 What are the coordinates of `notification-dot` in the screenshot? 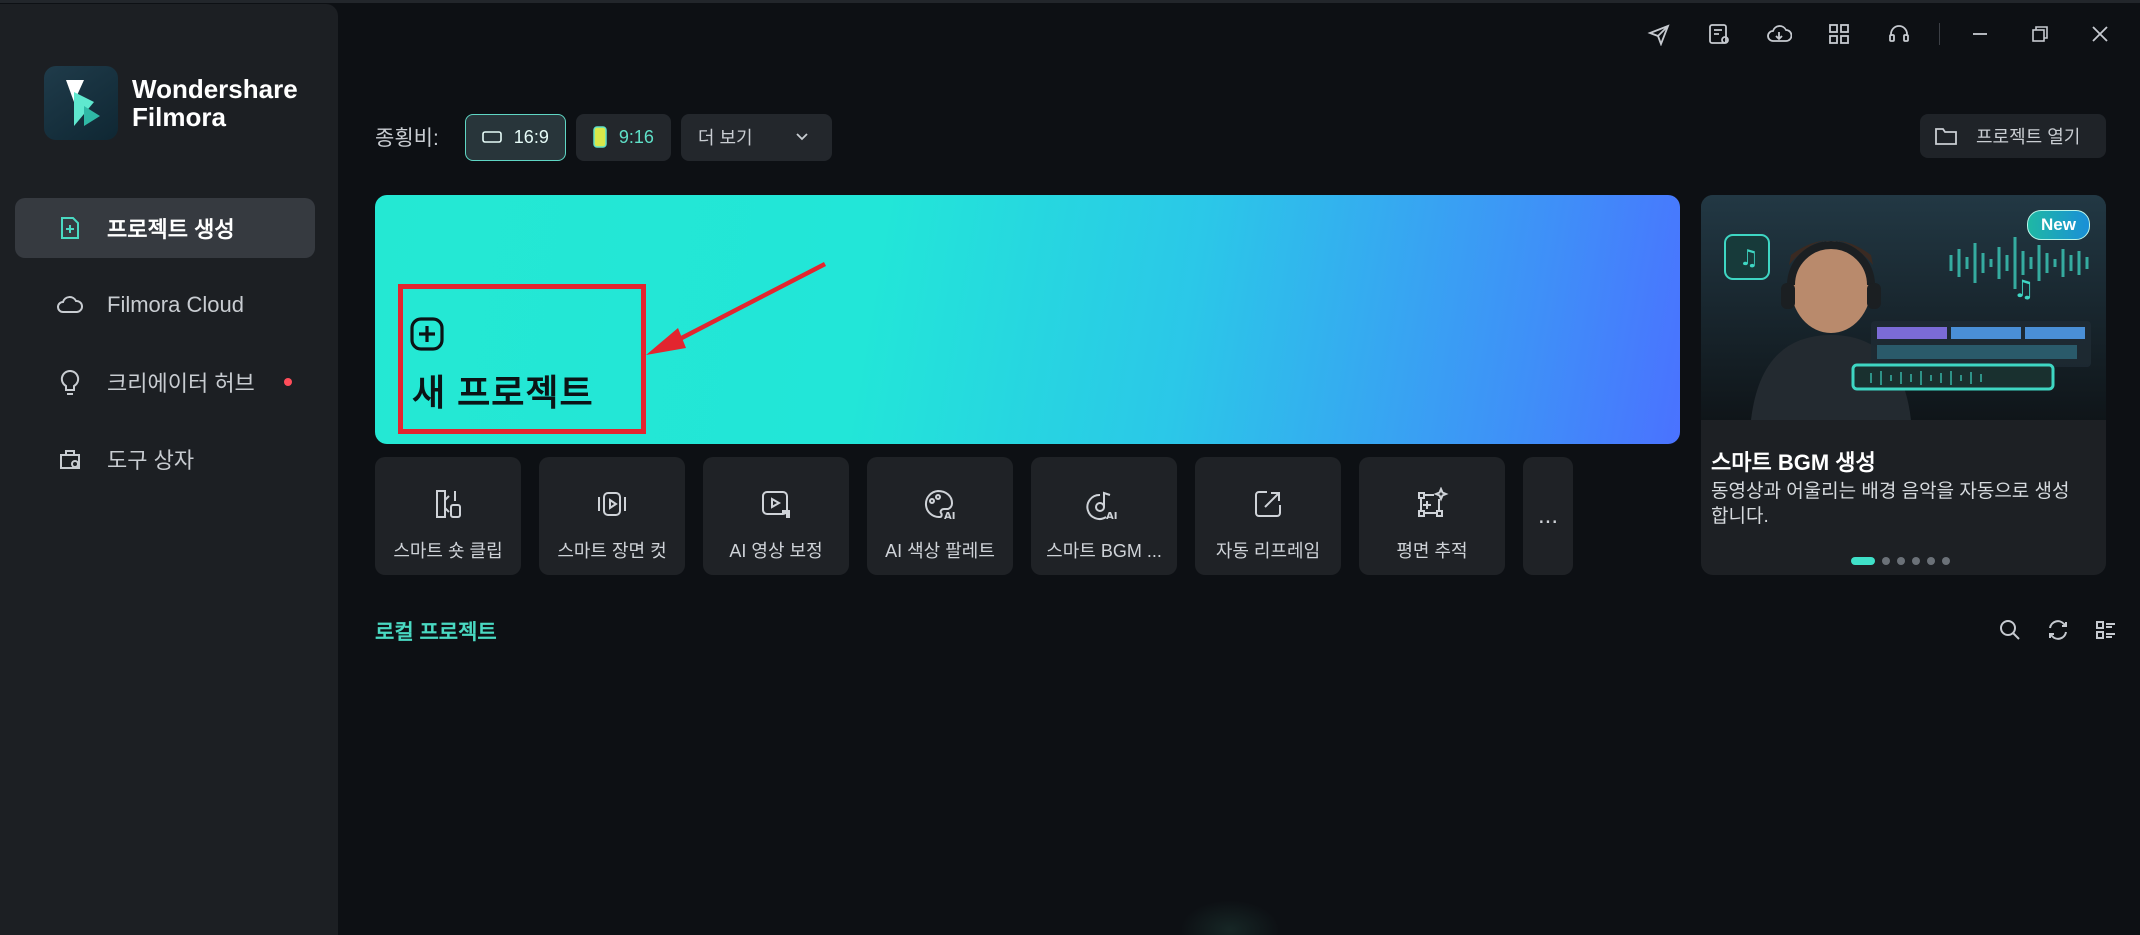 It's located at (288, 382).